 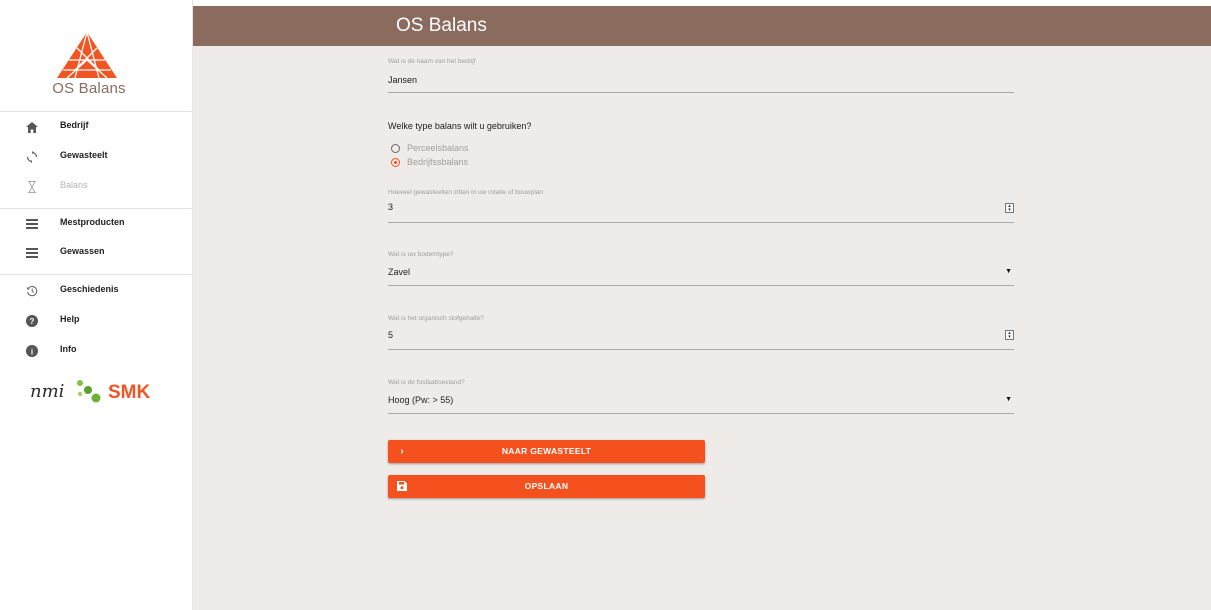 I want to click on sidebar-item-bedrijf: Bedrijf, so click(x=96, y=127).